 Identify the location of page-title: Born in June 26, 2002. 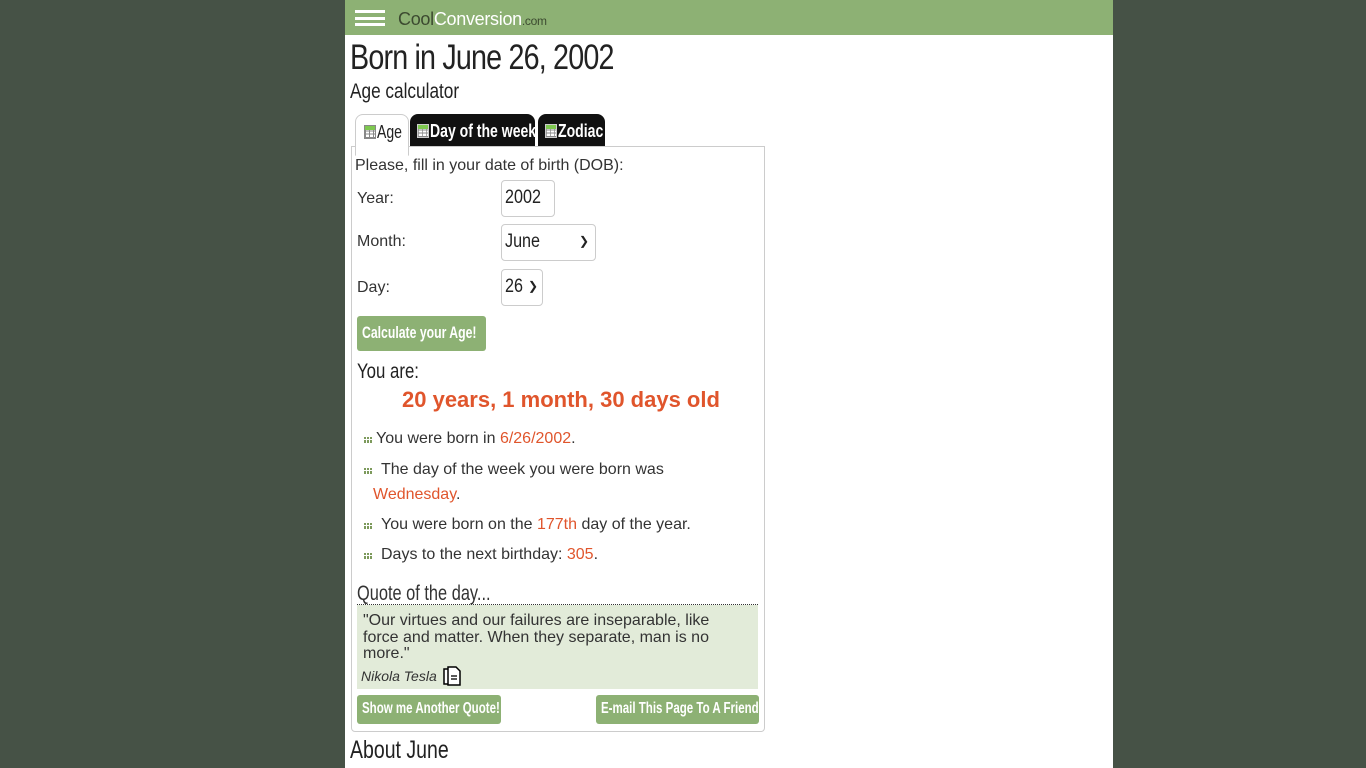
(482, 57).